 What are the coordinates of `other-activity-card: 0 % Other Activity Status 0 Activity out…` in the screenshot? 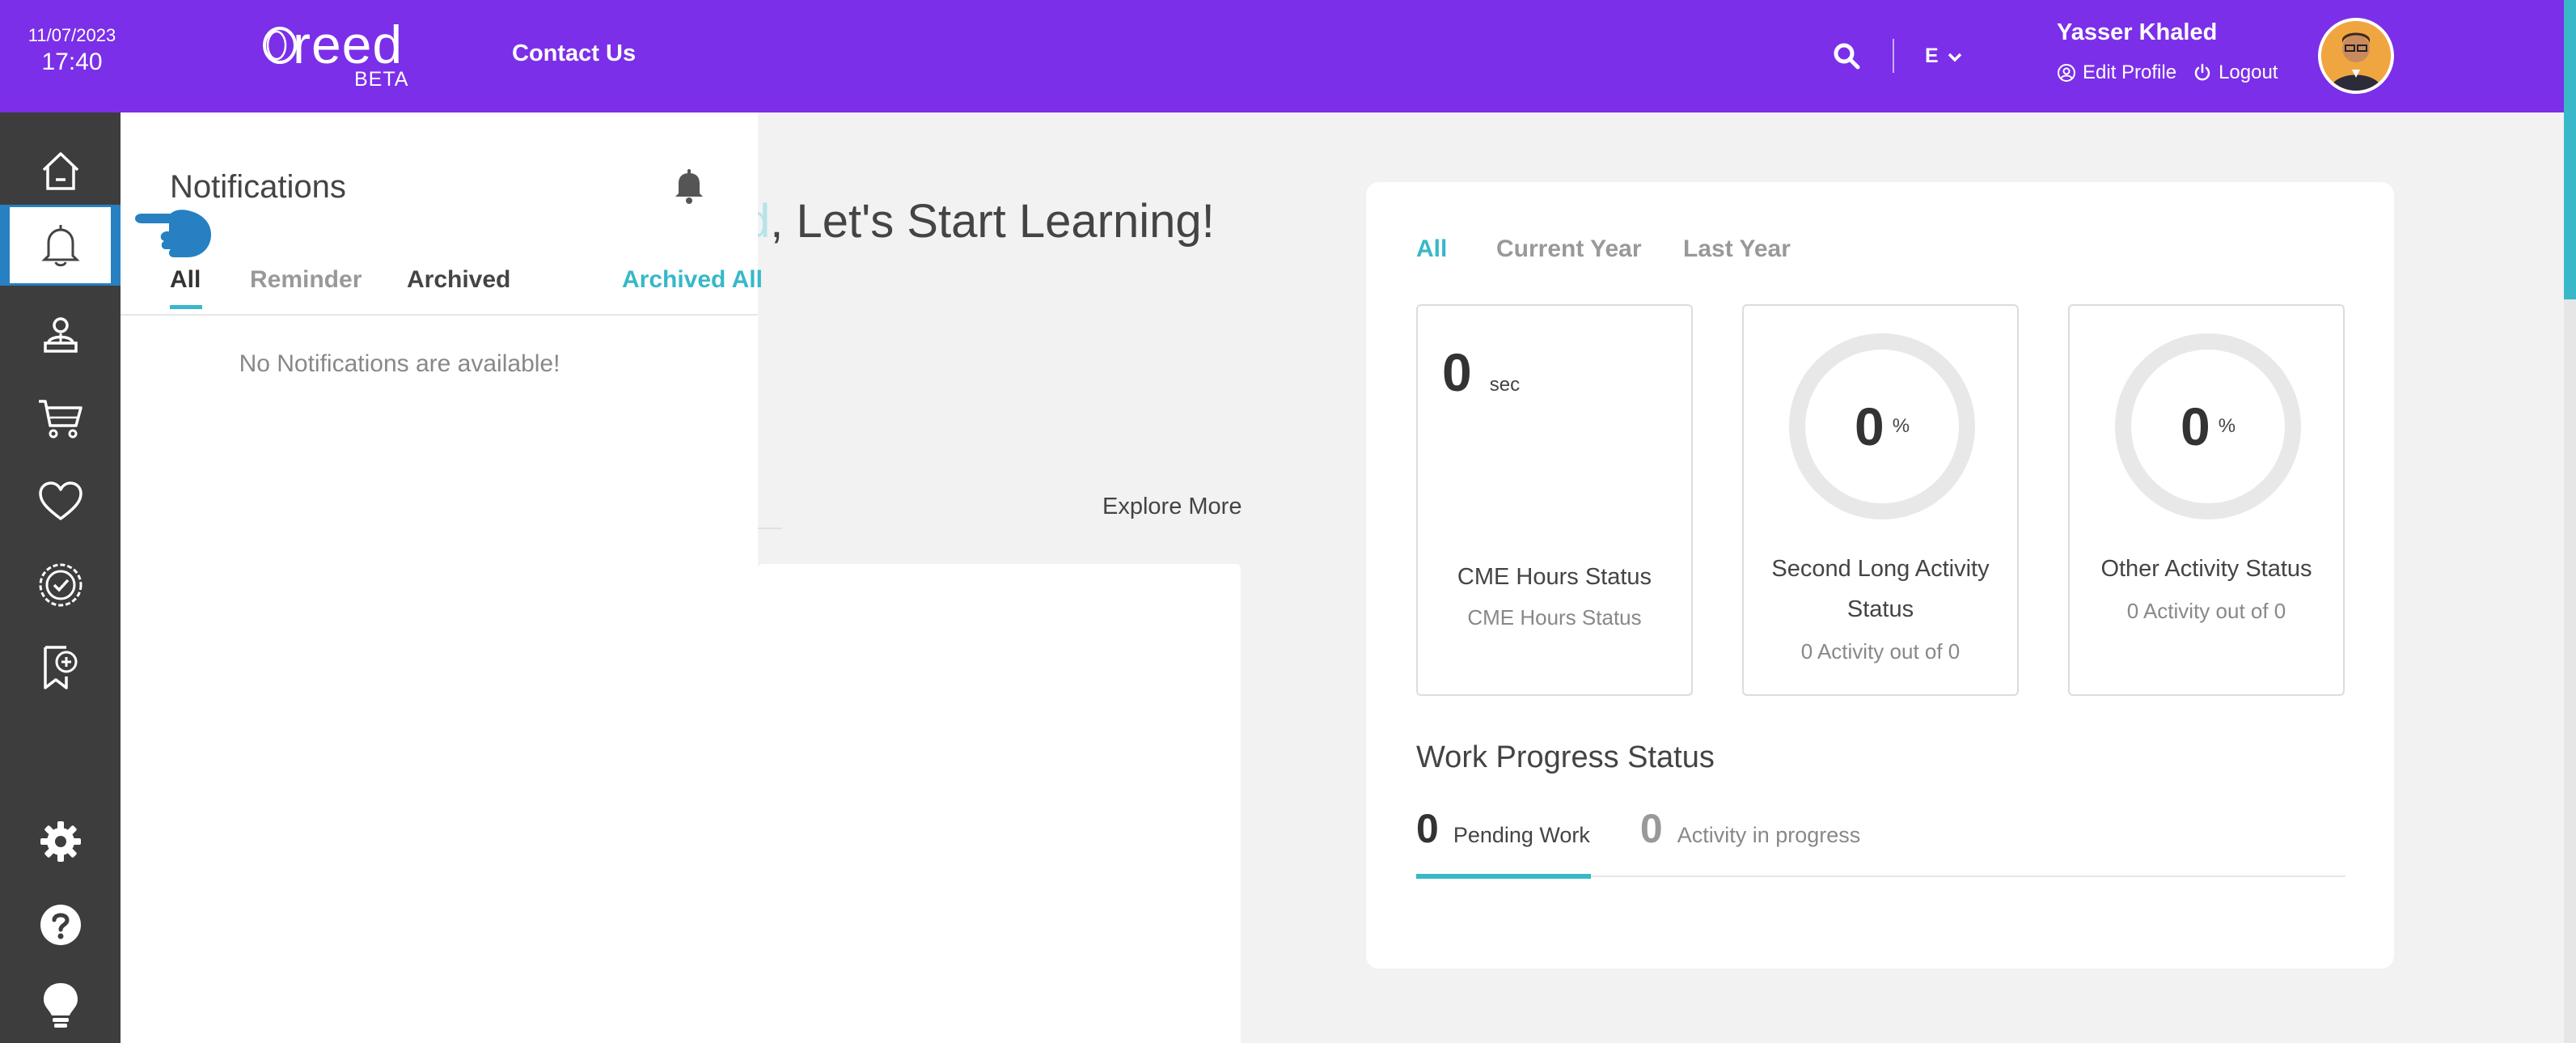 It's located at (2207, 500).